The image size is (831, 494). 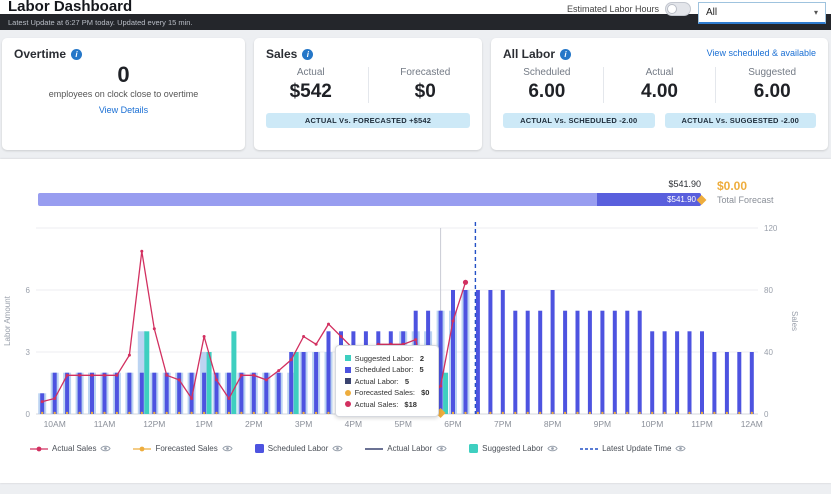 What do you see at coordinates (702, 424) in the screenshot?
I see `x-axis-tick: 11PM` at bounding box center [702, 424].